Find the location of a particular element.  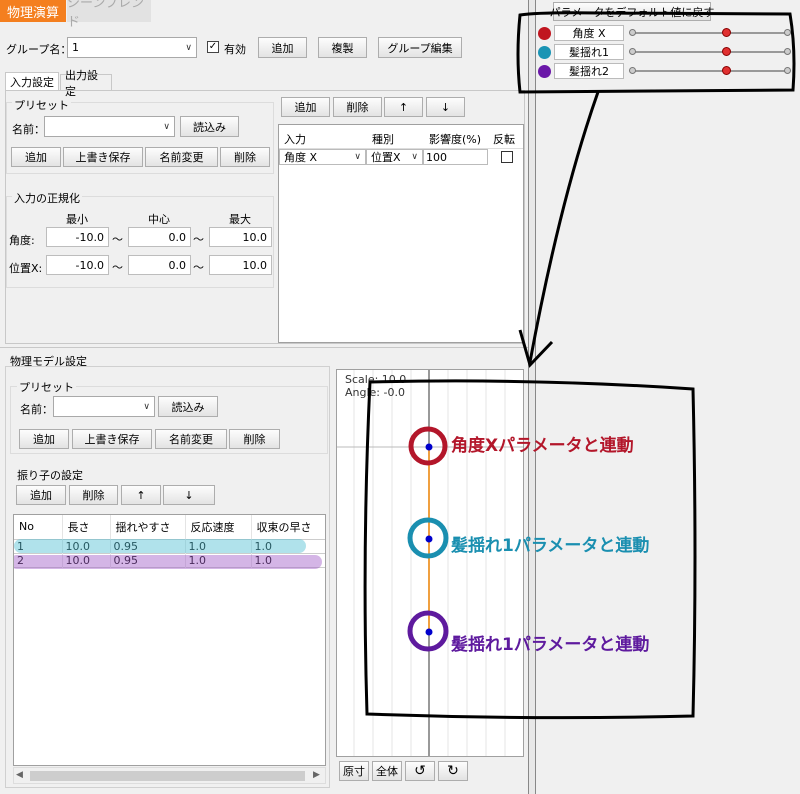

model-preset-name-label: 名前： is located at coordinates (36, 409).